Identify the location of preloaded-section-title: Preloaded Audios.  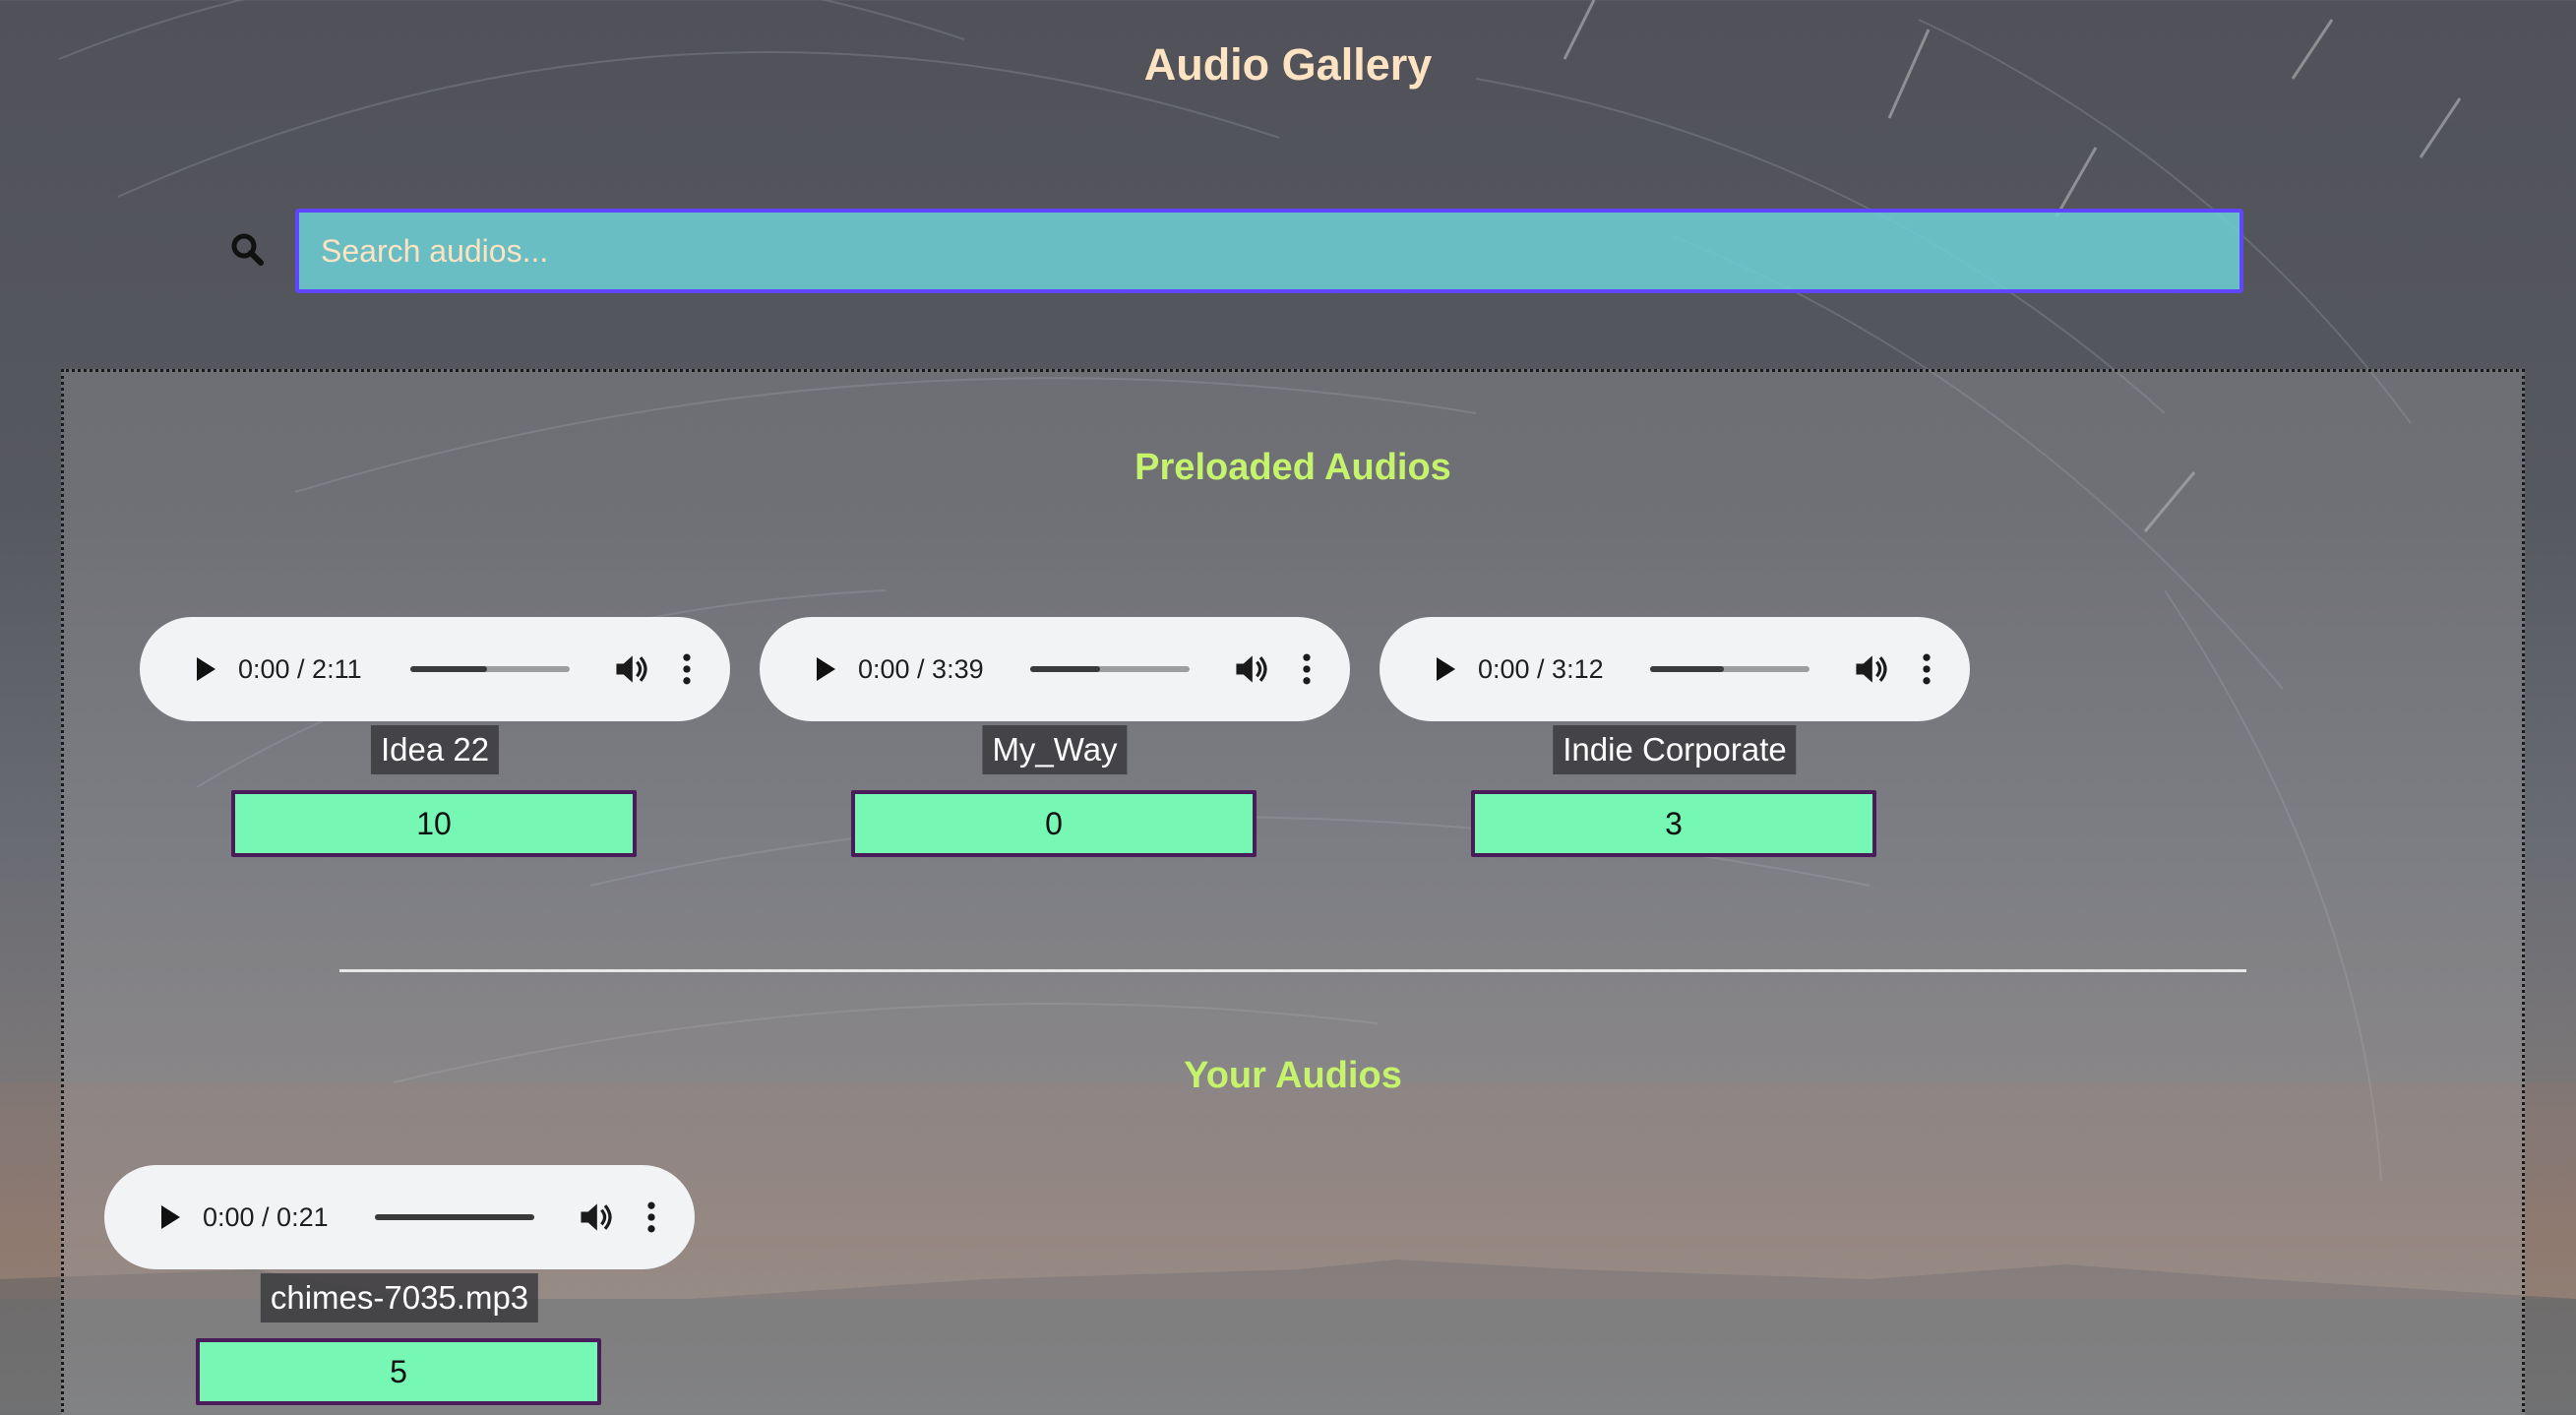
(1293, 467).